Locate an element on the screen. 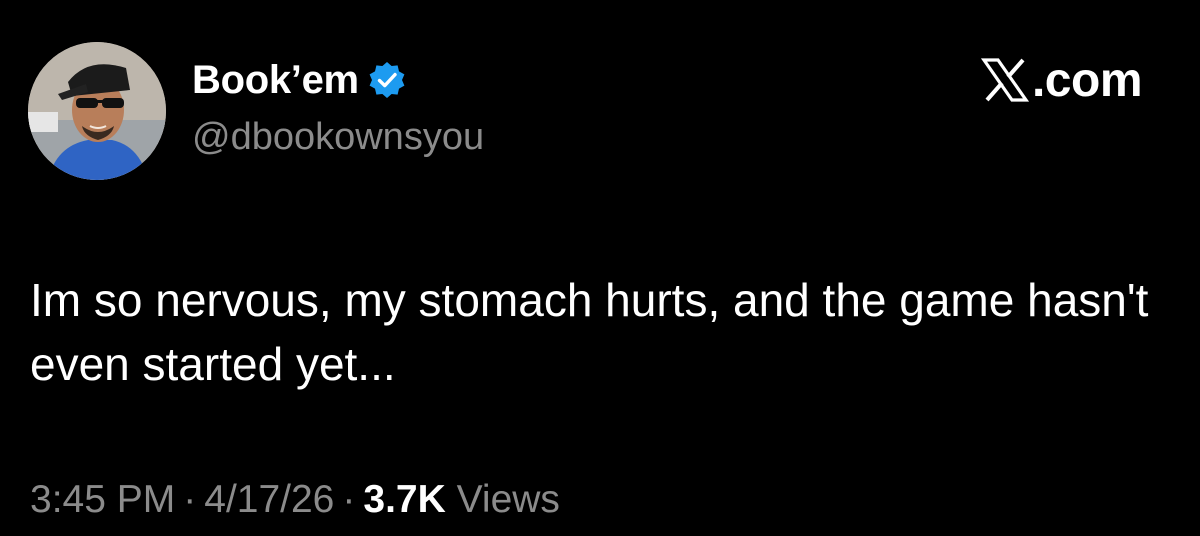  x-logo-icon is located at coordinates (1005, 80).